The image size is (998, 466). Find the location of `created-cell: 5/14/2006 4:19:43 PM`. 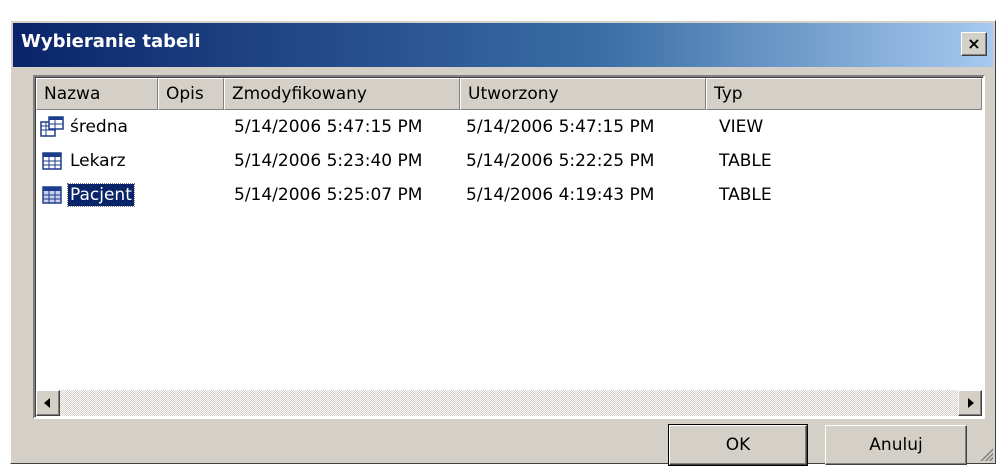

created-cell: 5/14/2006 4:19:43 PM is located at coordinates (560, 195).